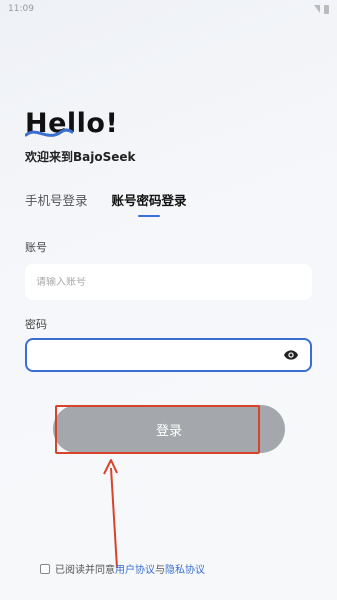 The height and width of the screenshot is (600, 337). Describe the element at coordinates (317, 9) in the screenshot. I see `wifi-icon` at that location.